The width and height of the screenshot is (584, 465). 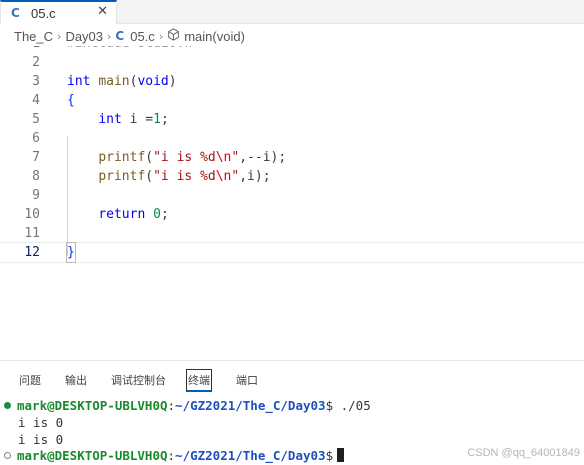 What do you see at coordinates (36, 100) in the screenshot?
I see `line-number: 4` at bounding box center [36, 100].